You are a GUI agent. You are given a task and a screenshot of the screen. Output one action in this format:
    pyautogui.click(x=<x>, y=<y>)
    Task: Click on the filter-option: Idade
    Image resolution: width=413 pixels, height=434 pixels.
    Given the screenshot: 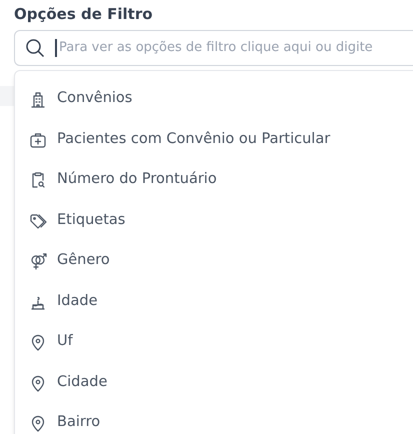 What is the action you would take?
    pyautogui.click(x=214, y=302)
    